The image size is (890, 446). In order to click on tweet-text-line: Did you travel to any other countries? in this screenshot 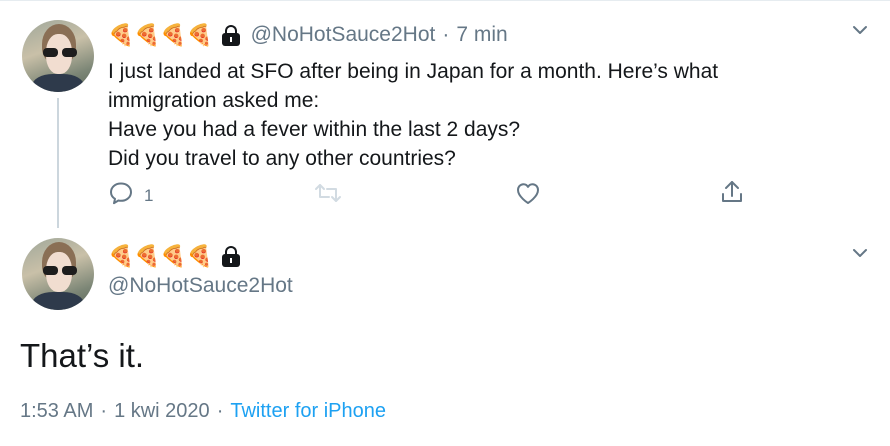, I will do `click(282, 158)`.